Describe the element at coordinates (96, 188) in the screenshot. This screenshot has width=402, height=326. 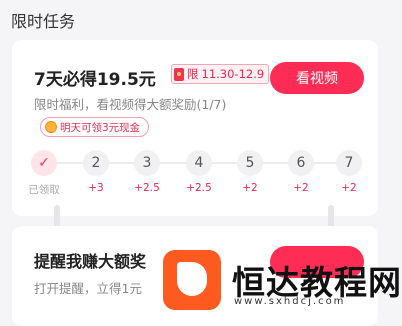
I see `day-reward: +3` at that location.